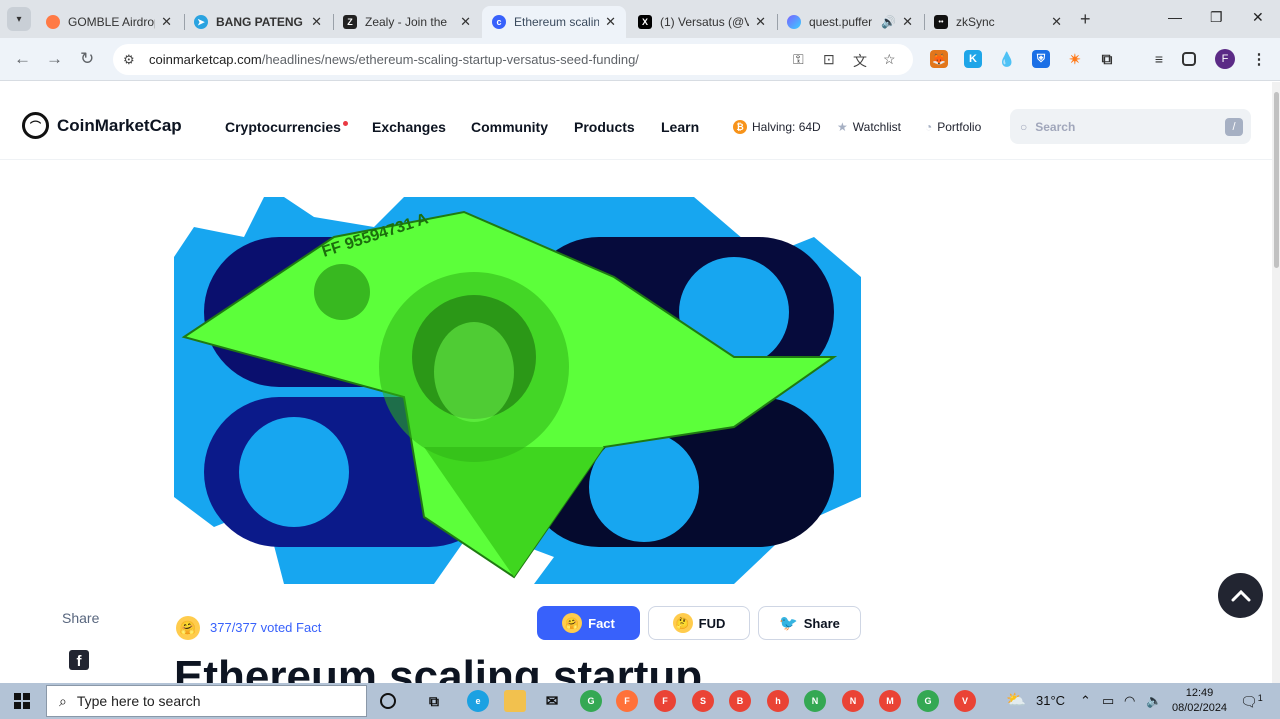  What do you see at coordinates (703, 701) in the screenshot?
I see `chrome-profile-s-icon: S` at bounding box center [703, 701].